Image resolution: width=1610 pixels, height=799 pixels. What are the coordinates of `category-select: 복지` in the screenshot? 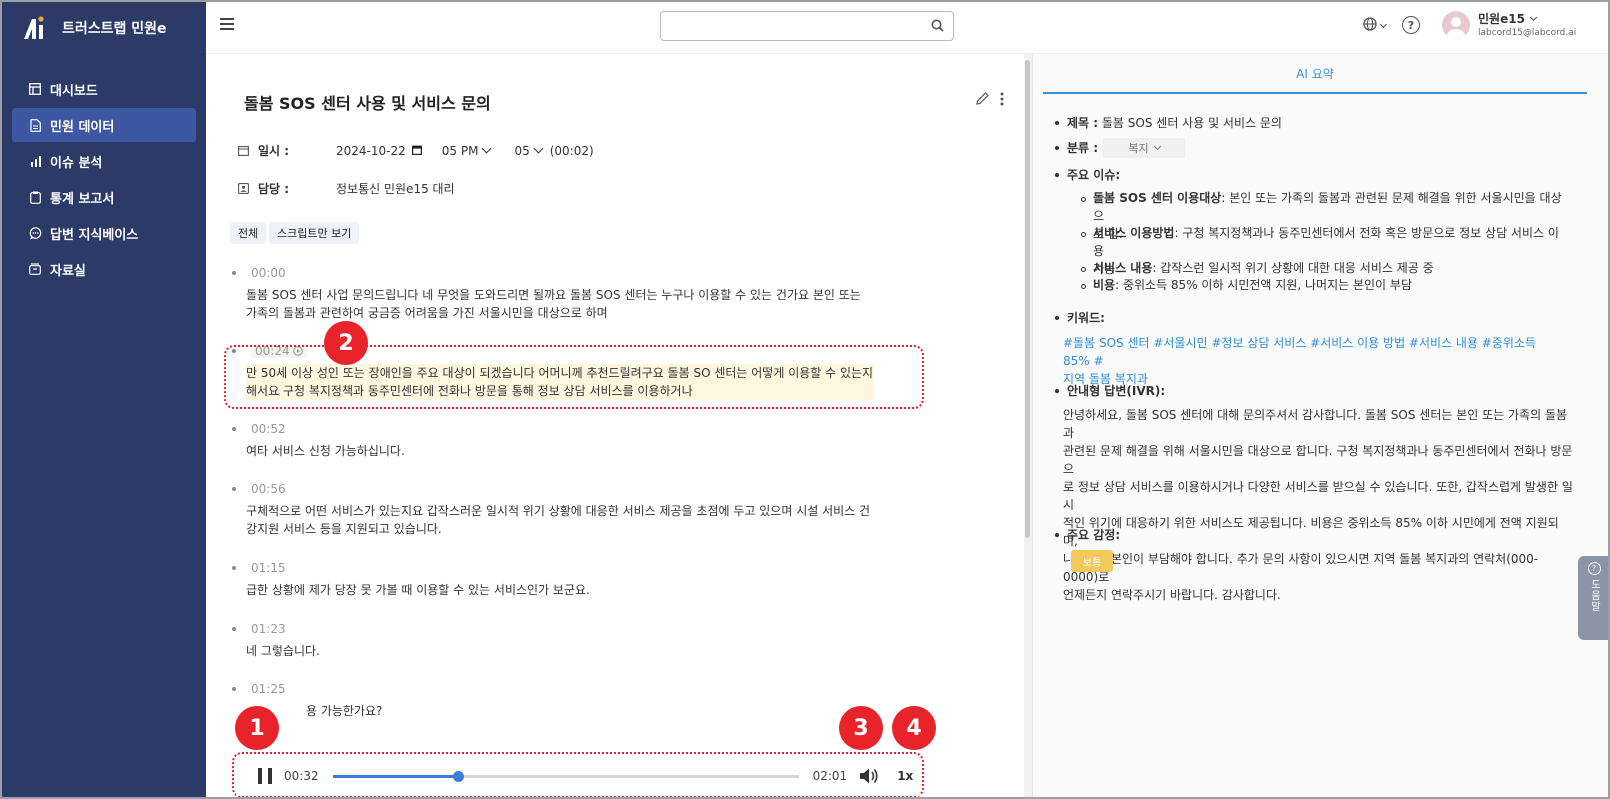 It's located at (1144, 148).